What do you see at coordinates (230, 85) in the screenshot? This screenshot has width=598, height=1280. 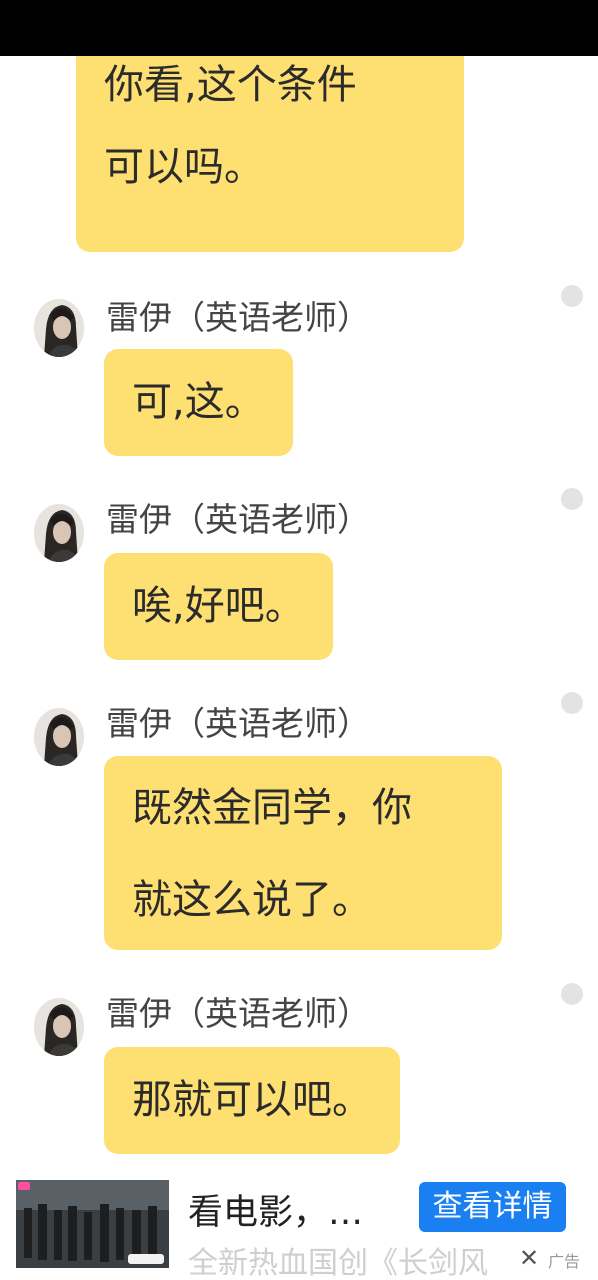 I see `message-1-line-1: 你看,这个条件` at bounding box center [230, 85].